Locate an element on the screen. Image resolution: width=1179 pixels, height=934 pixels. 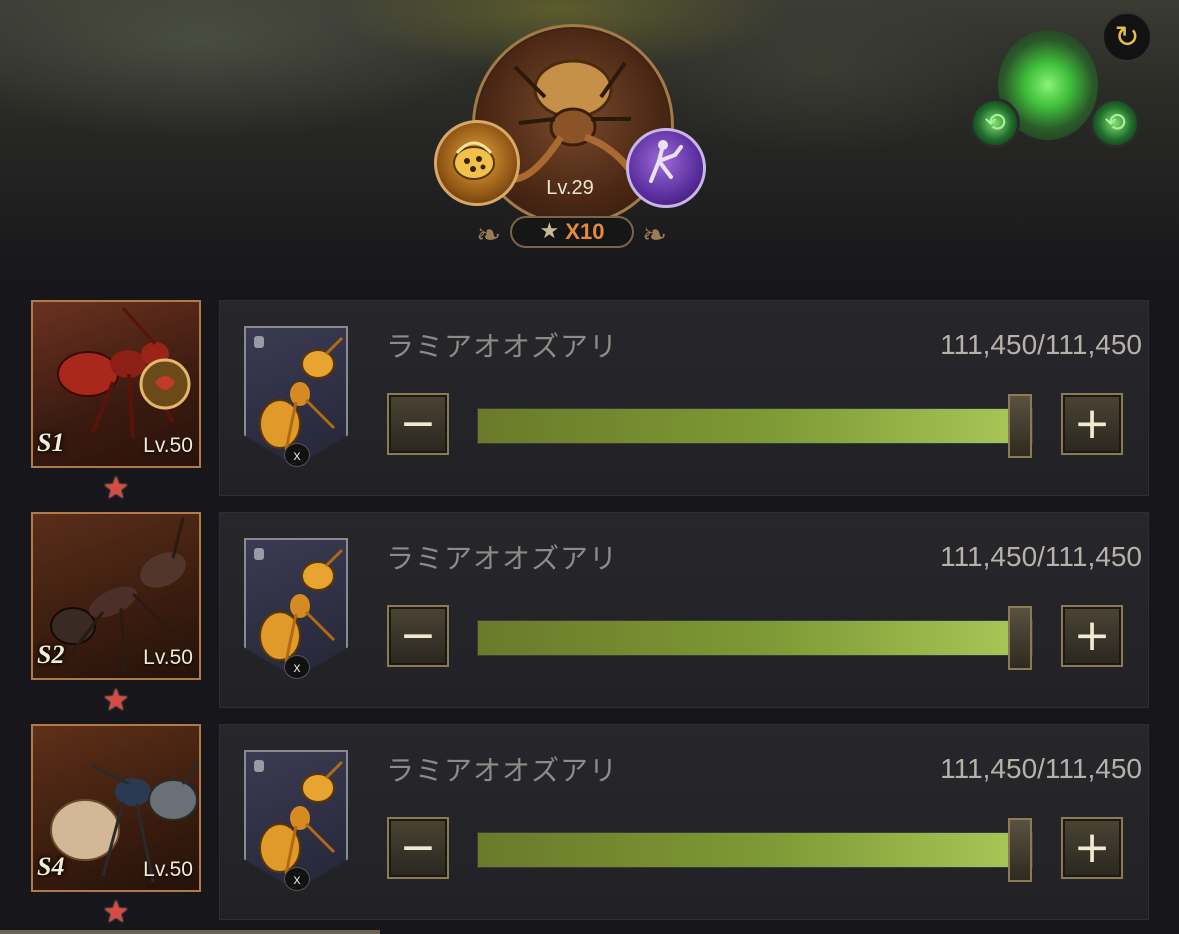
tier-badge: S1 is located at coordinates (51, 442).